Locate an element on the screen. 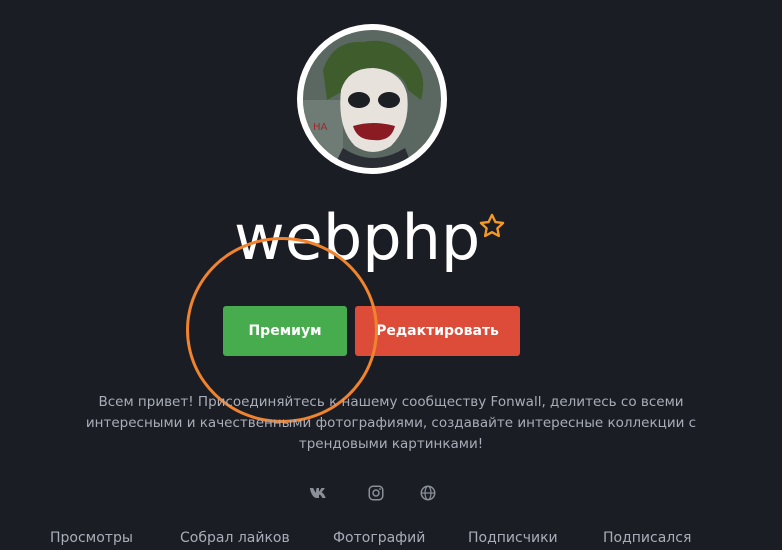  globe-icon is located at coordinates (428, 493).